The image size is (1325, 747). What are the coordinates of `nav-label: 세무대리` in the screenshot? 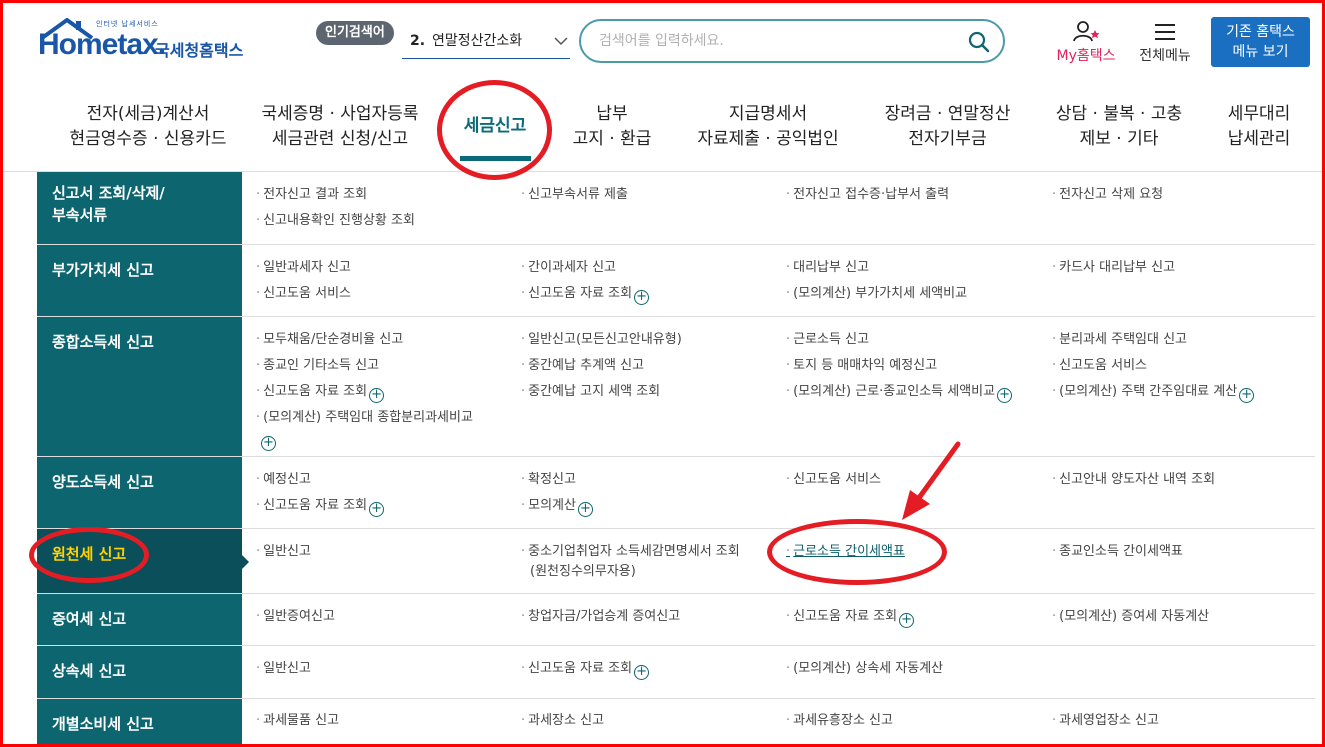 It's located at (1259, 114).